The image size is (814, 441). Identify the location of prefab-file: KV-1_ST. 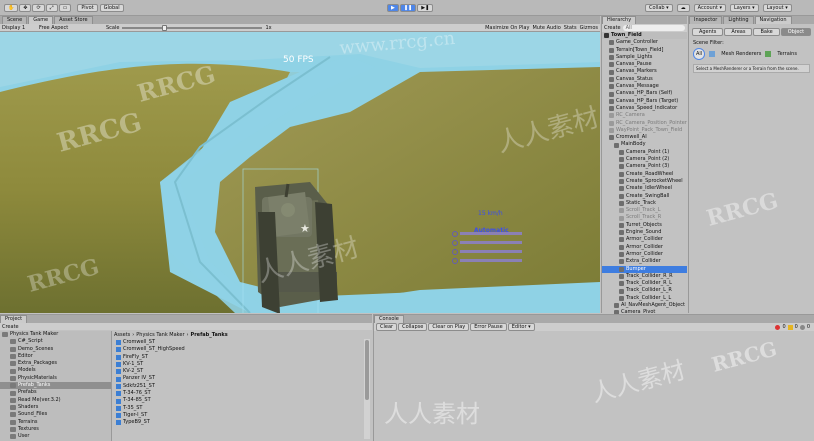
(241, 364).